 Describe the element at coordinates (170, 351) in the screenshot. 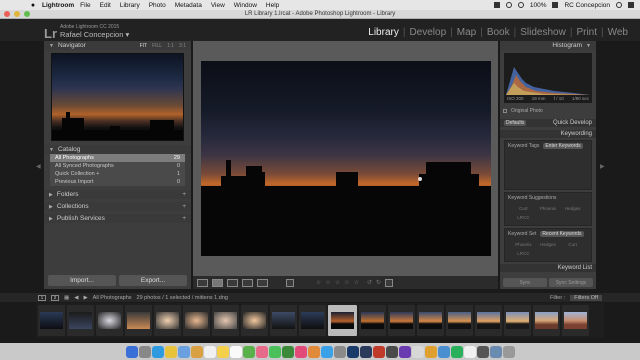

I see `chrome-icon` at that location.